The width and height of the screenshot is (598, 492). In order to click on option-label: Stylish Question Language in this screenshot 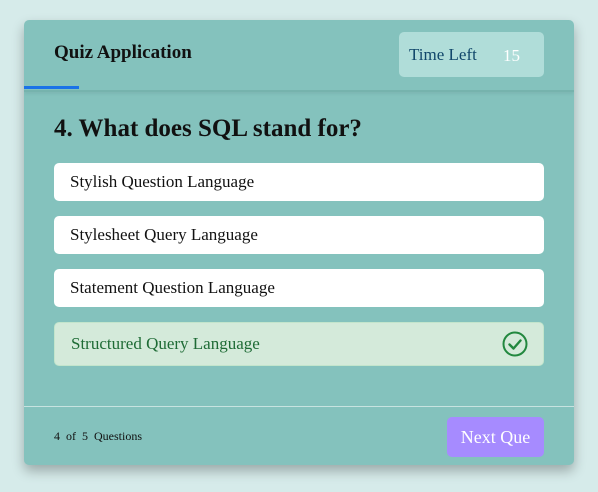, I will do `click(162, 181)`.